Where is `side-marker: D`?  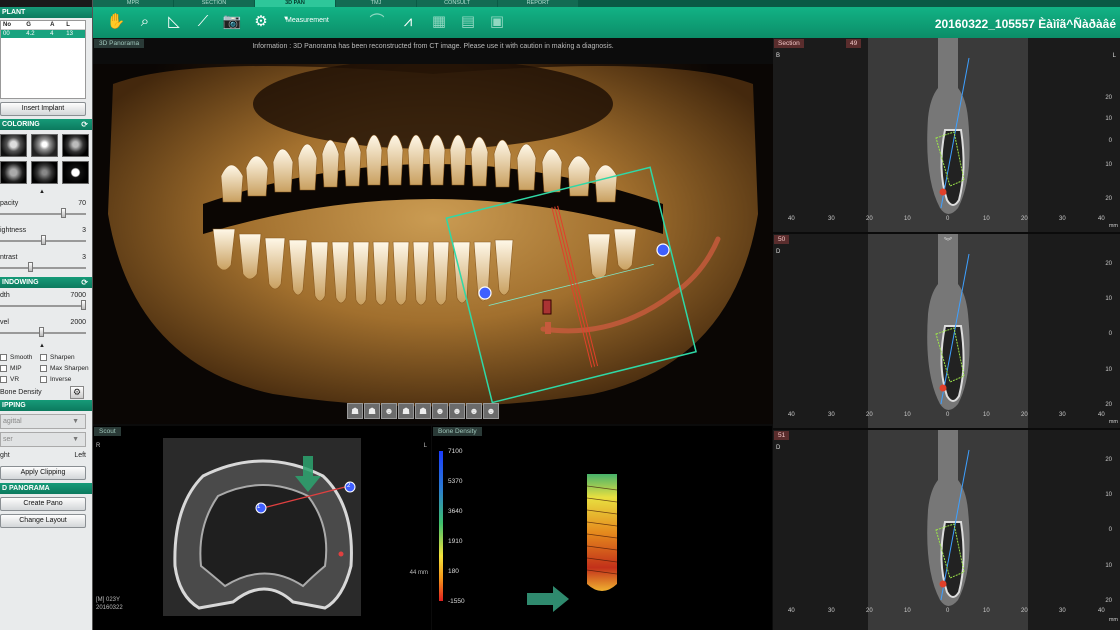 side-marker: D is located at coordinates (778, 252).